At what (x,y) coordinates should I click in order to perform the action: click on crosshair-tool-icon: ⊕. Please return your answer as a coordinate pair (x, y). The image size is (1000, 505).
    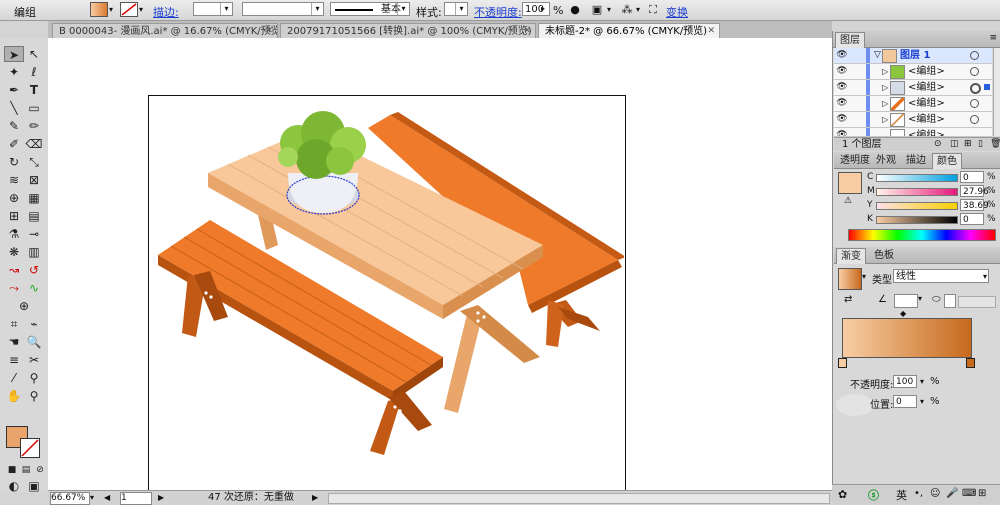
    Looking at the image, I should click on (24, 306).